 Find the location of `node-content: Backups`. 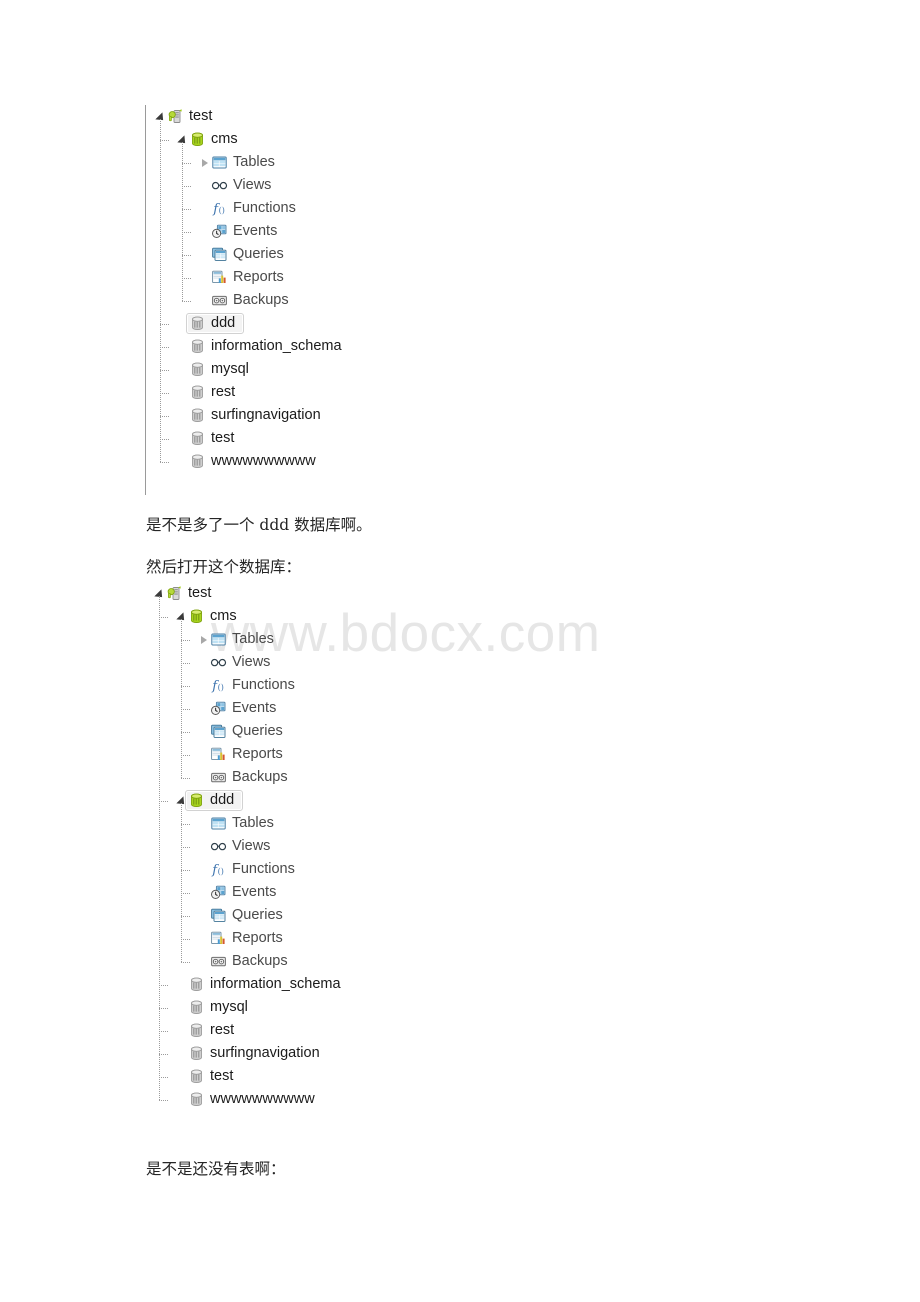

node-content: Backups is located at coordinates (250, 300).